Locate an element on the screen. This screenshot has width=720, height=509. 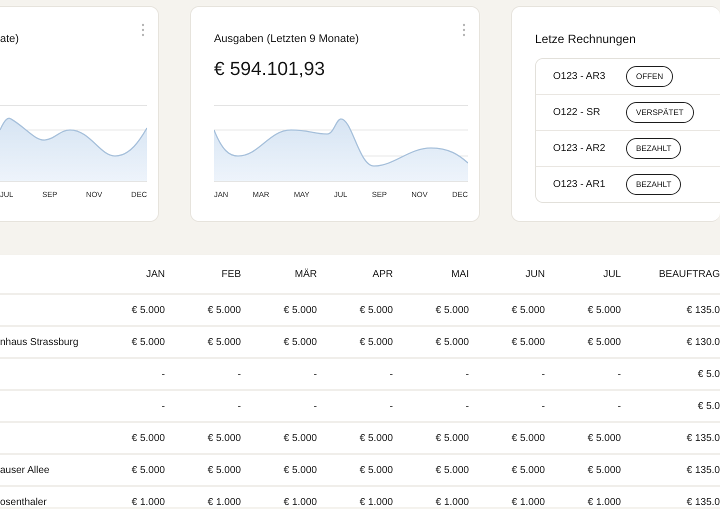
card-title: ate) is located at coordinates (9, 39).